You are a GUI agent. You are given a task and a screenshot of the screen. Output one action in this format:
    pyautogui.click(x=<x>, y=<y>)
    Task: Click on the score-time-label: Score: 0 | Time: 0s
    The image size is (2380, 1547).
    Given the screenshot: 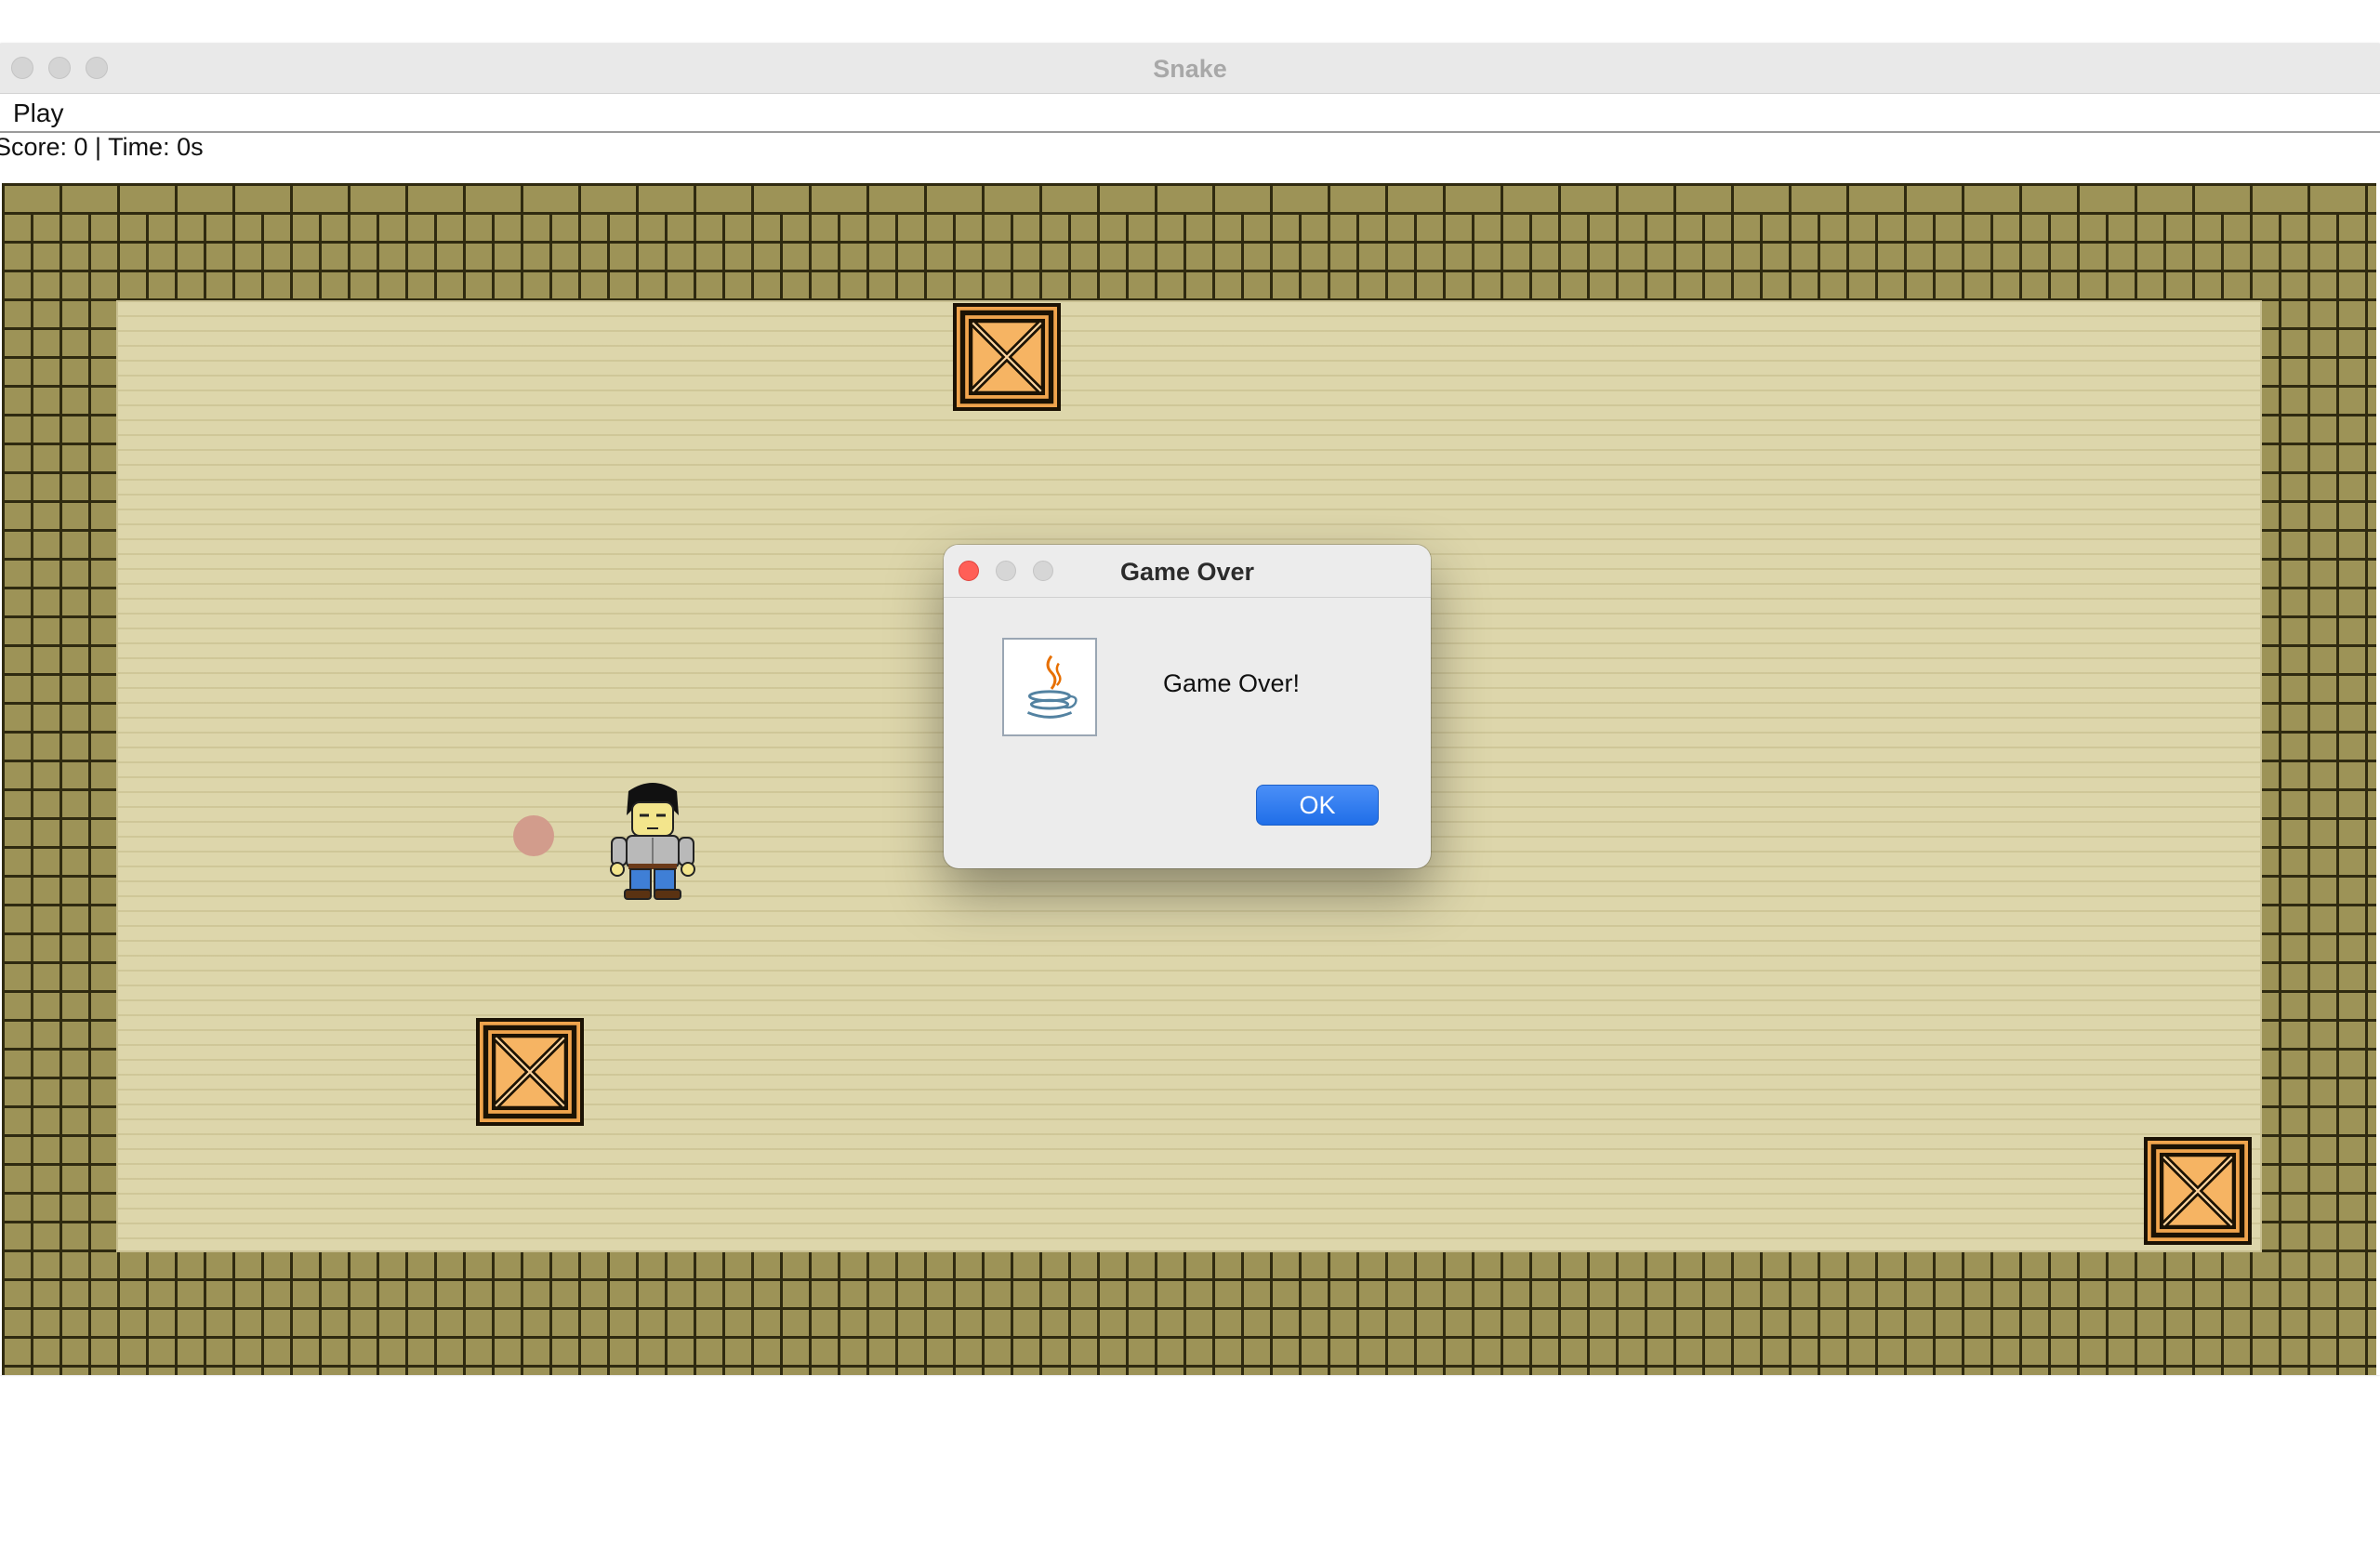 What is the action you would take?
    pyautogui.click(x=102, y=147)
    